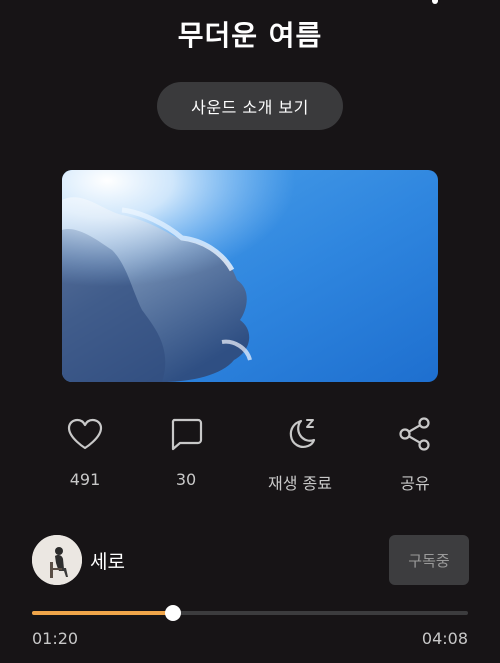  What do you see at coordinates (415, 434) in the screenshot?
I see `share-icon` at bounding box center [415, 434].